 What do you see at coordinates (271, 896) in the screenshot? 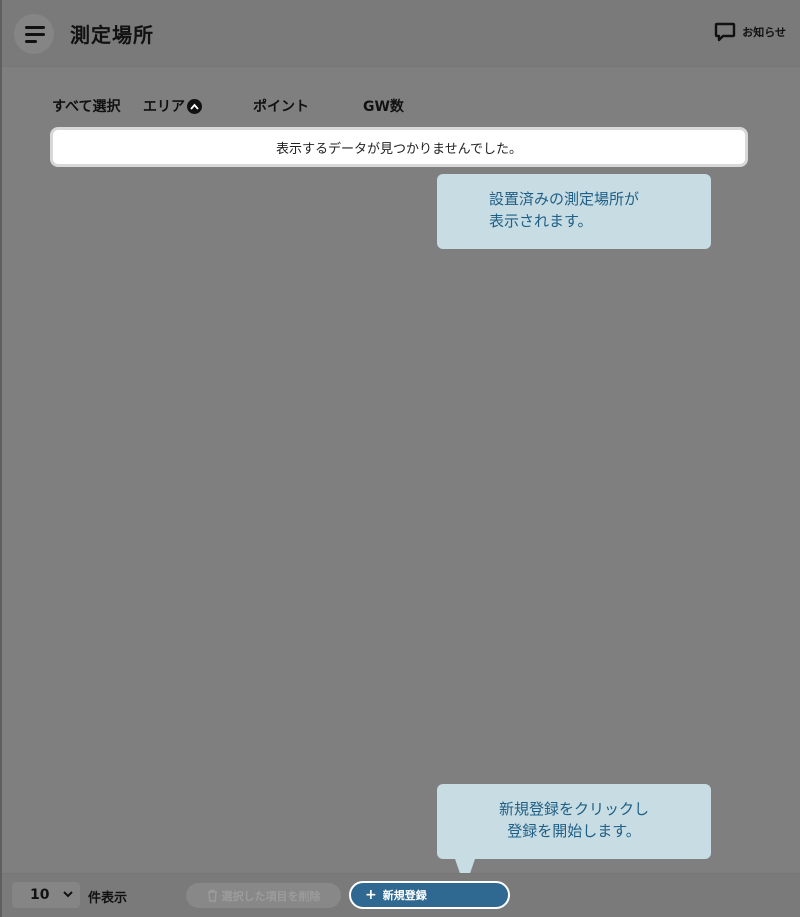
I see `delete-selected-label: 選択した項目を削除` at bounding box center [271, 896].